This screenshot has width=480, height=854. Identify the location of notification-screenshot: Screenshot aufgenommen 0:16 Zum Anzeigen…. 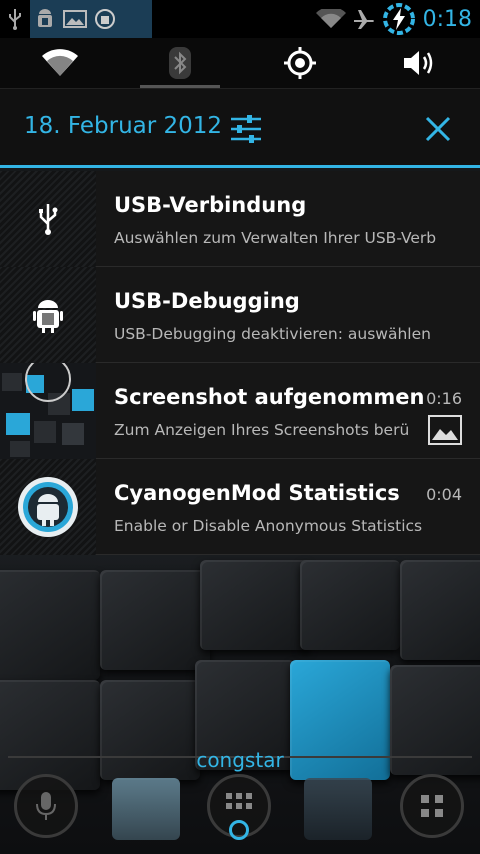
(240, 411).